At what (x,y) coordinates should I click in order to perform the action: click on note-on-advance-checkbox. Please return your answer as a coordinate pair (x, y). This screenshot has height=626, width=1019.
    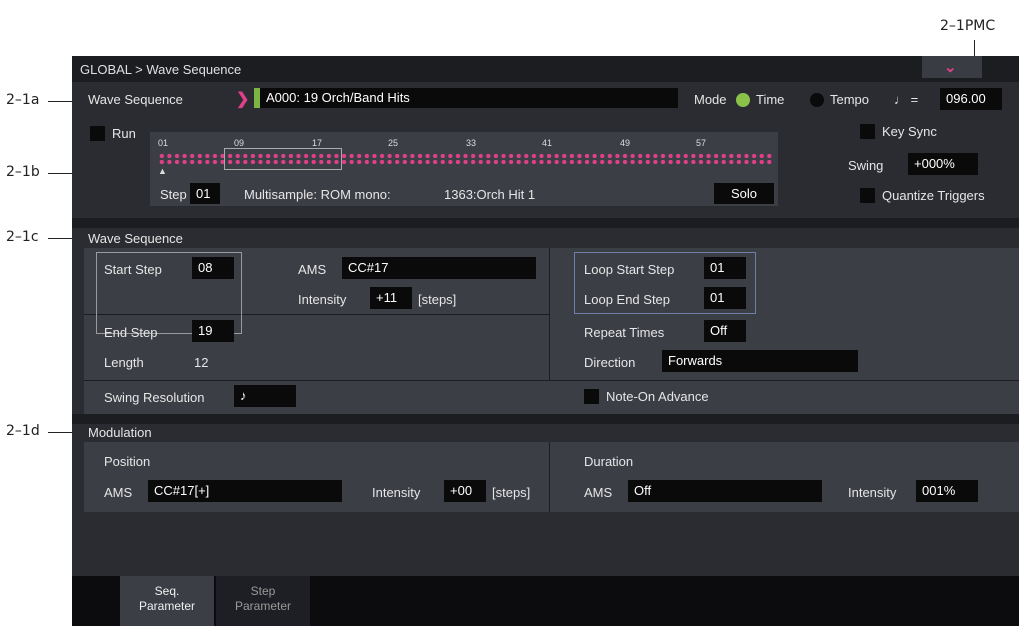
    Looking at the image, I should click on (591, 396).